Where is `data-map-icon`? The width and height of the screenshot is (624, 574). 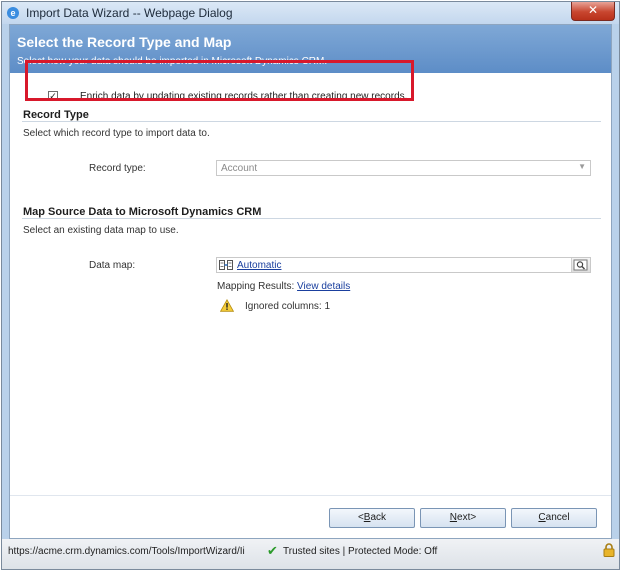 data-map-icon is located at coordinates (226, 265).